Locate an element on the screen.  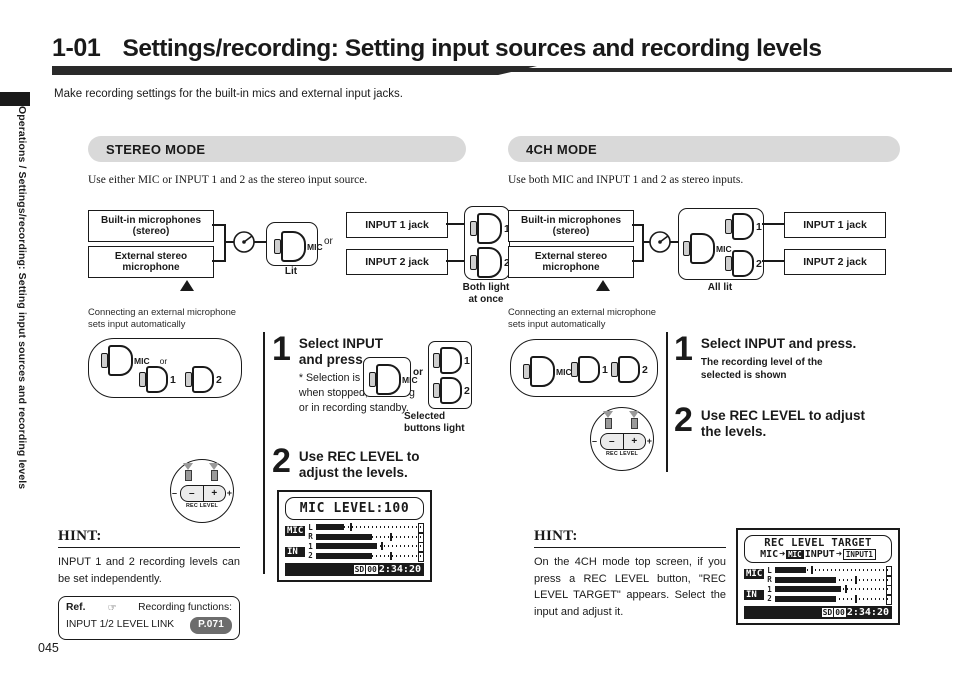
left-lcd-screen: MIC LEVEL:100 MIC IN LR12 SD 00 2:34:20 is located at coordinates (354, 536).